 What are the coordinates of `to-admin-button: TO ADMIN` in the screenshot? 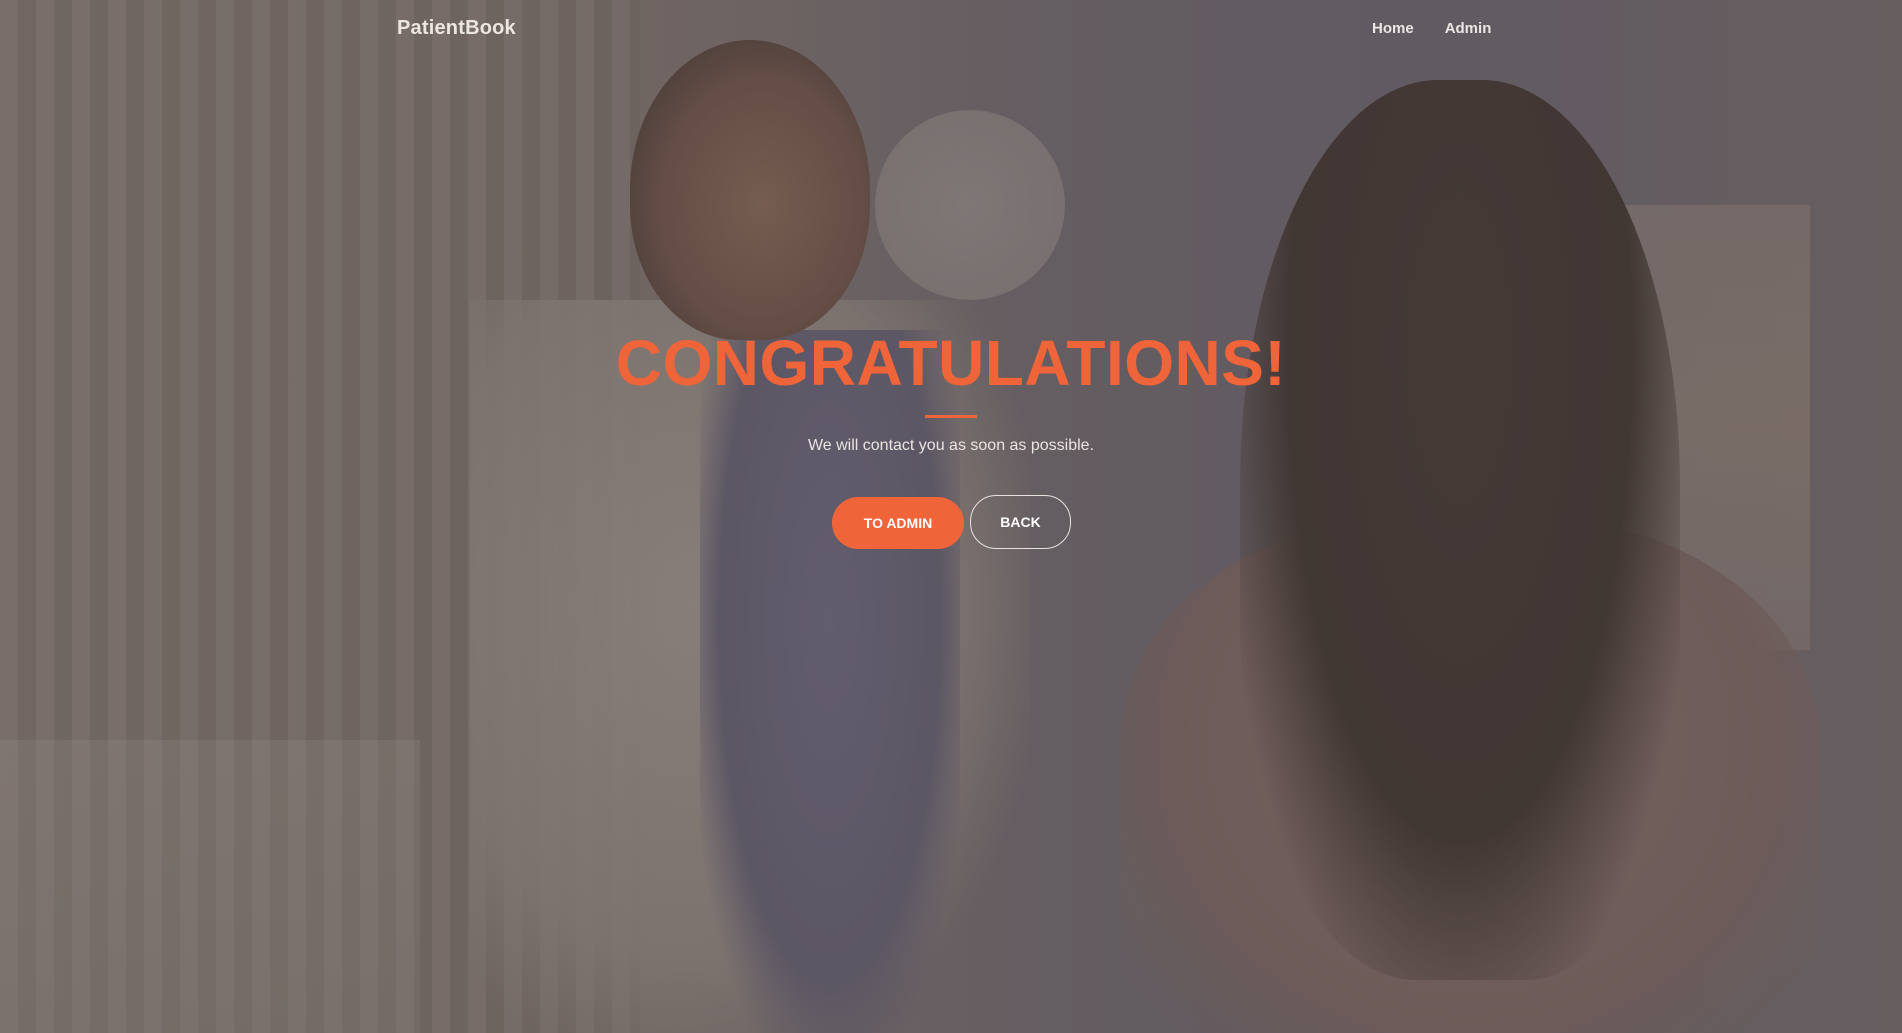 It's located at (898, 523).